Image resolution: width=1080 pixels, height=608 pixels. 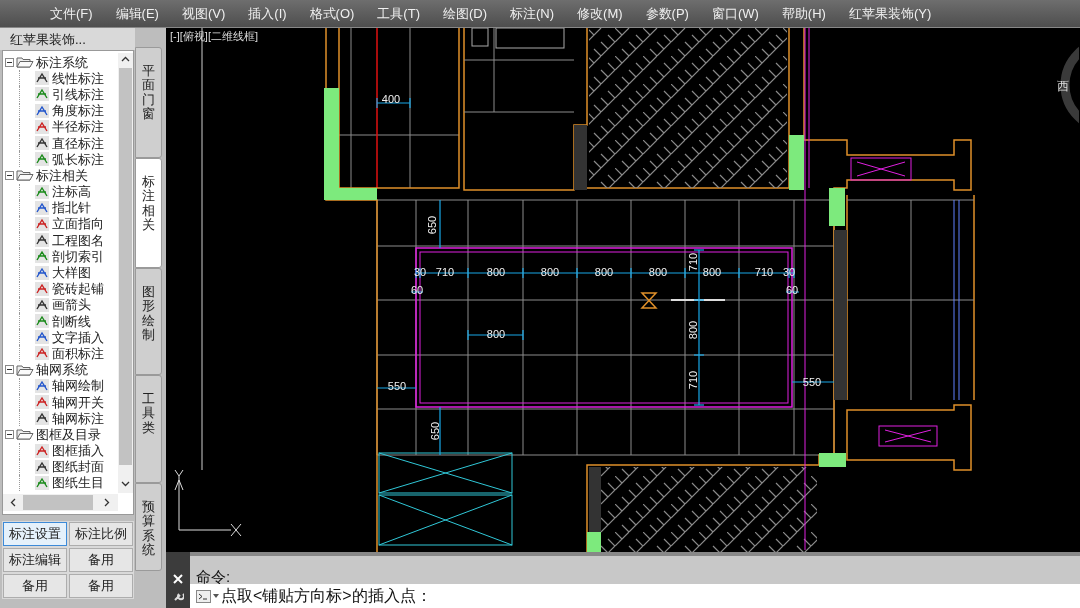 What do you see at coordinates (78, 386) in the screenshot?
I see `tree-item: 轴网绘制` at bounding box center [78, 386].